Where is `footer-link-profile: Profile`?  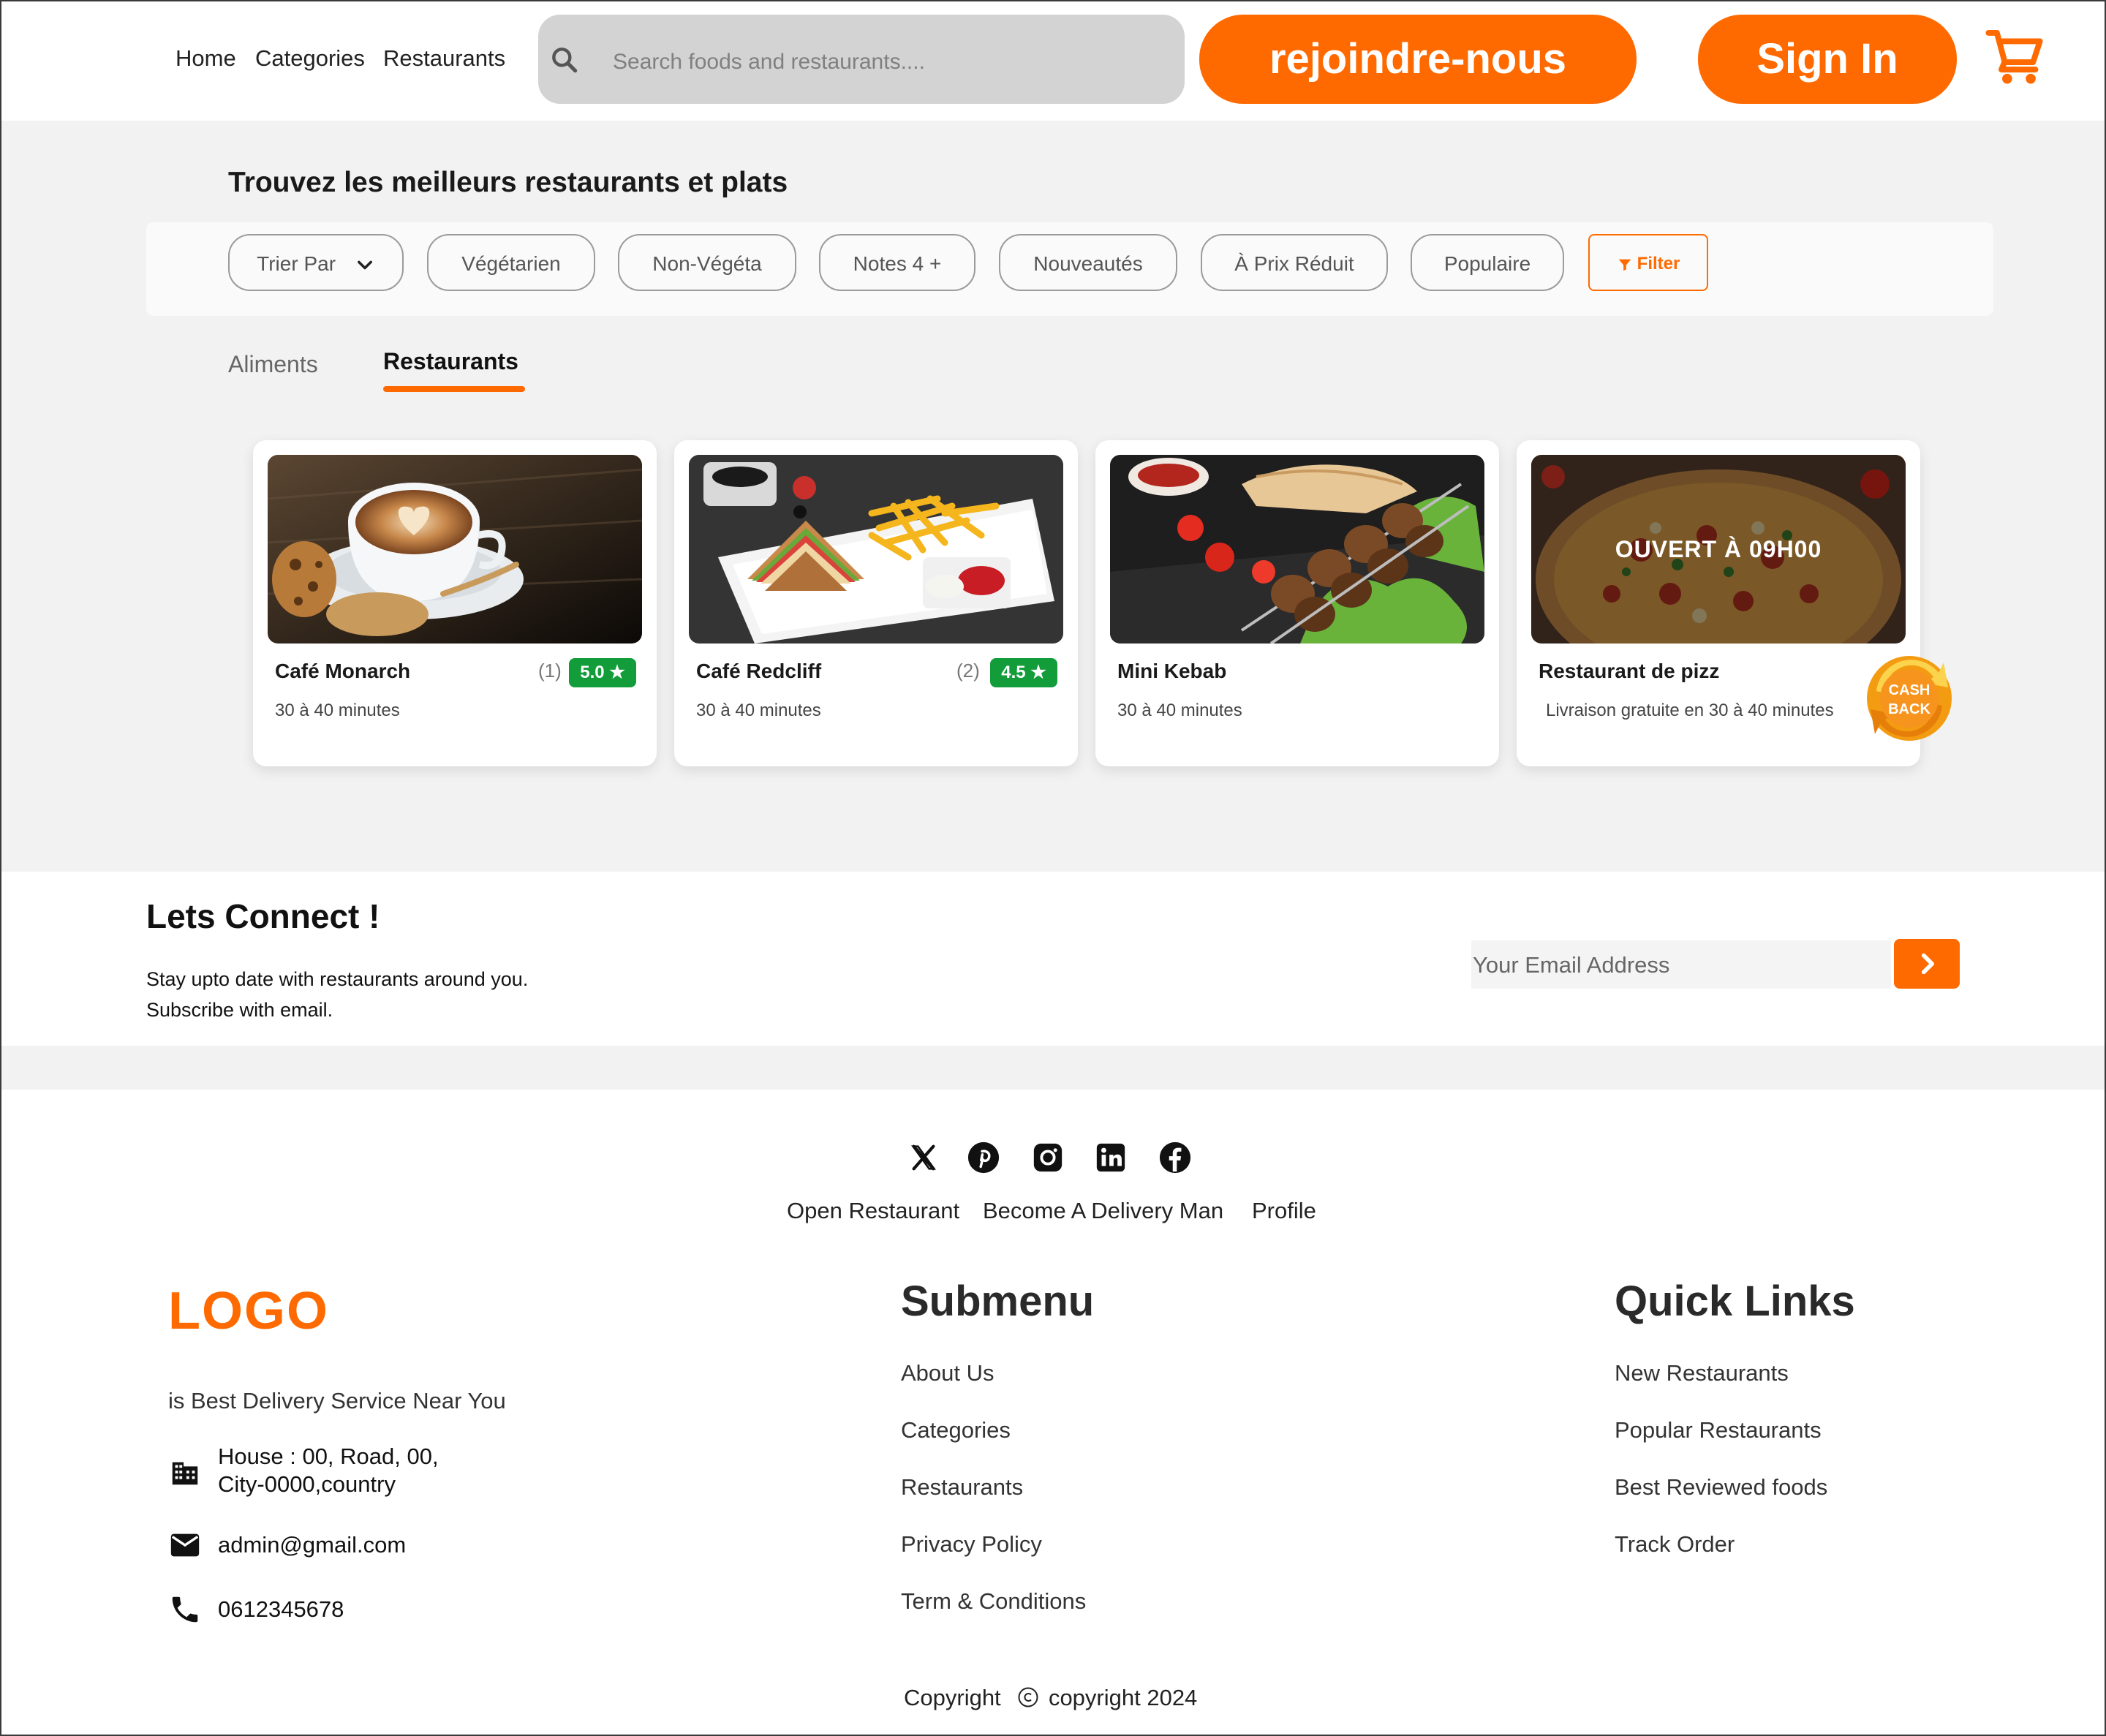
footer-link-profile: Profile is located at coordinates (1284, 1211).